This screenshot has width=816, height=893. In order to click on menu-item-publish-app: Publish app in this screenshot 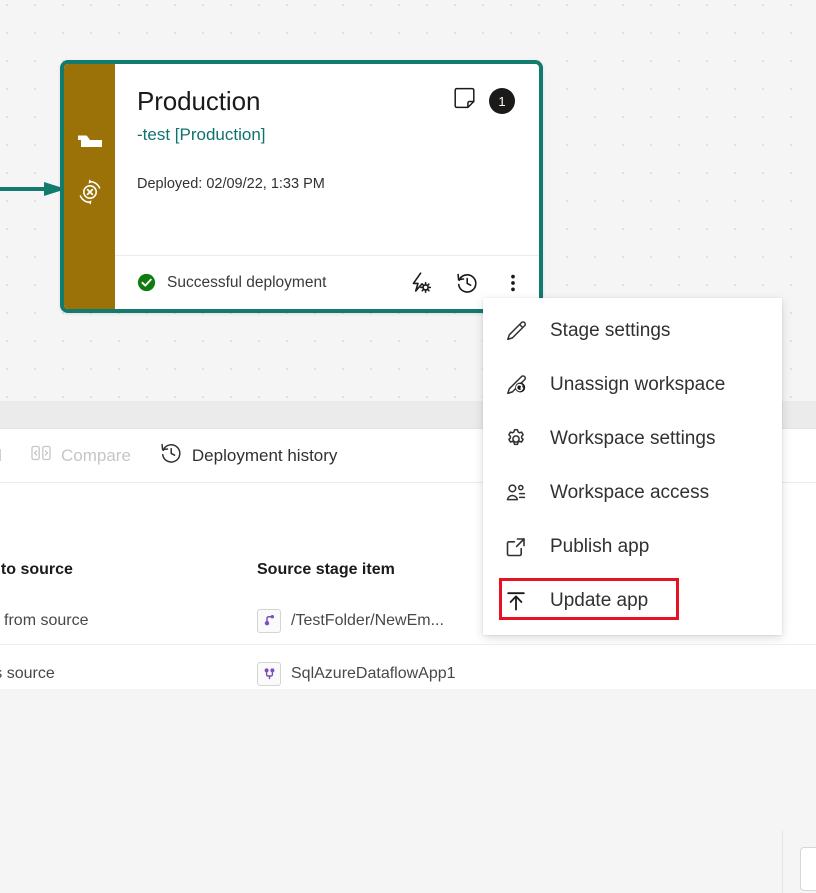, I will do `click(632, 547)`.